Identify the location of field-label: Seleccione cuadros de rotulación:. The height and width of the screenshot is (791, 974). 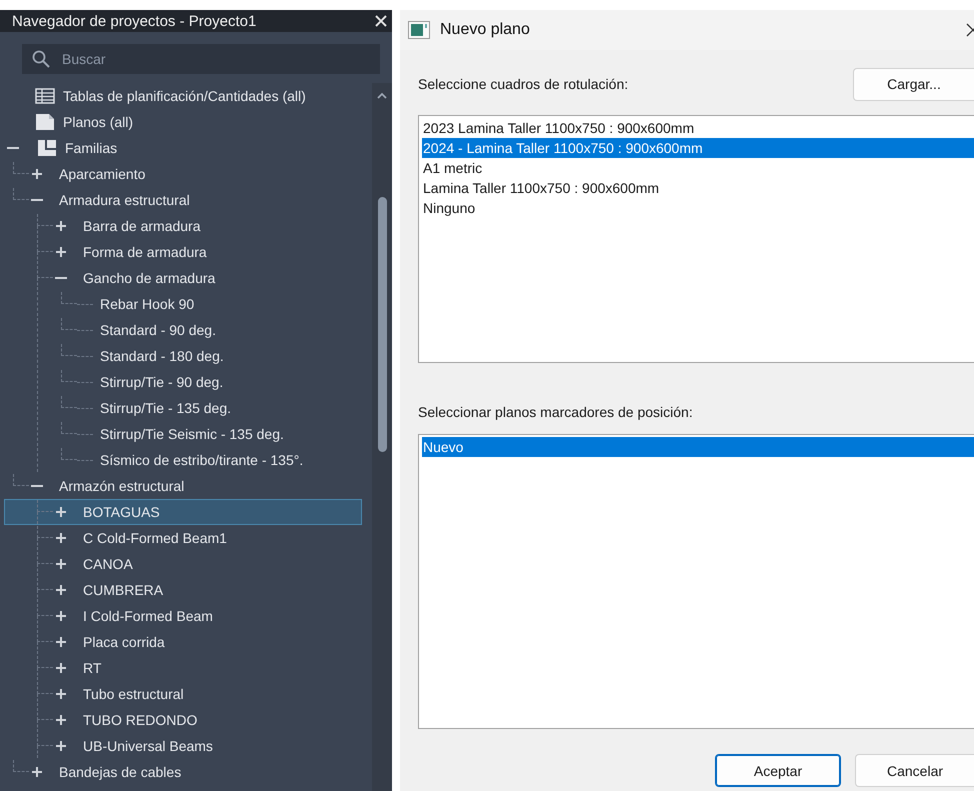
(523, 84).